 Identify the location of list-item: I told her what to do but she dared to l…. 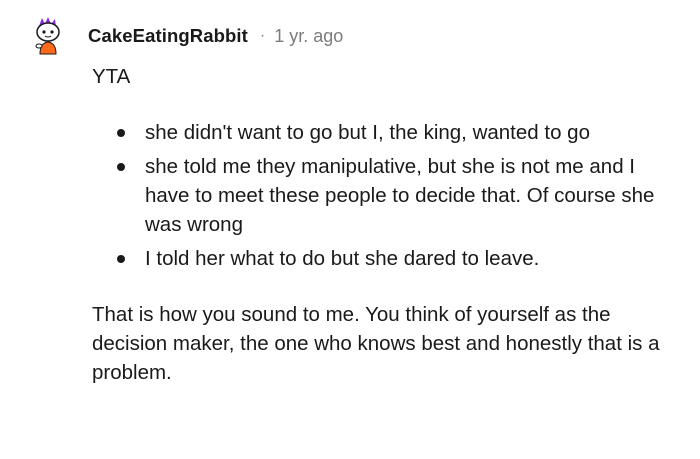
(387, 258).